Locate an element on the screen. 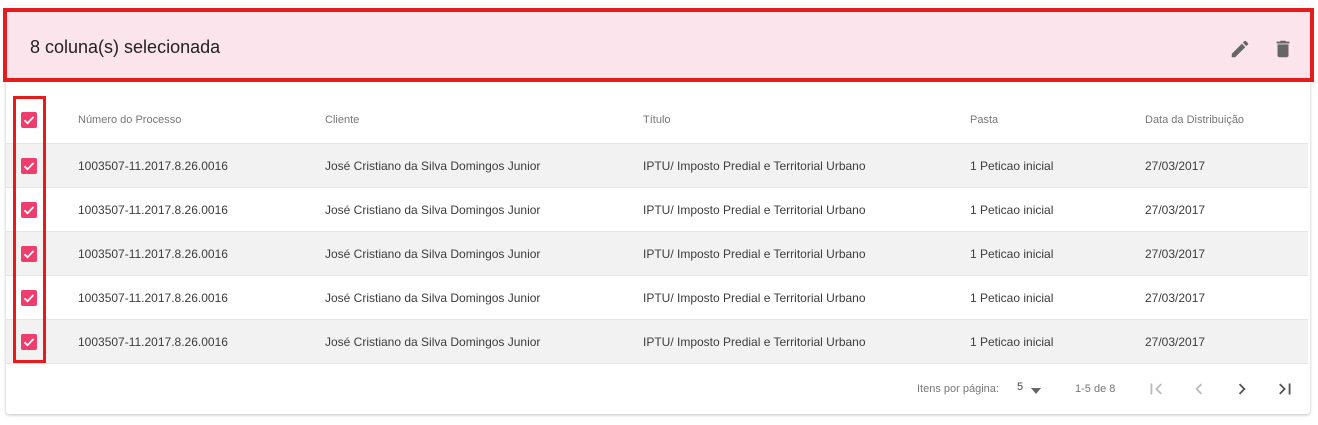  header-titulo: Título is located at coordinates (657, 120).